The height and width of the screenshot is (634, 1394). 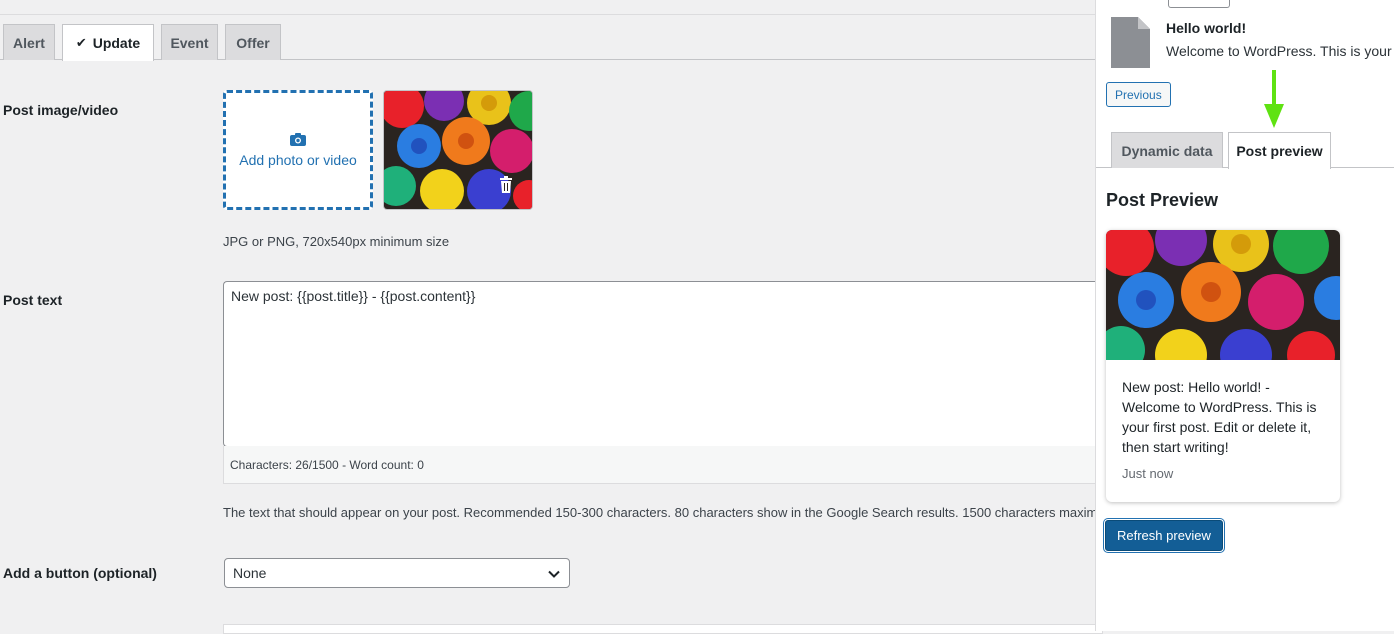 I want to click on tab-label: Dynamic data, so click(x=1167, y=150).